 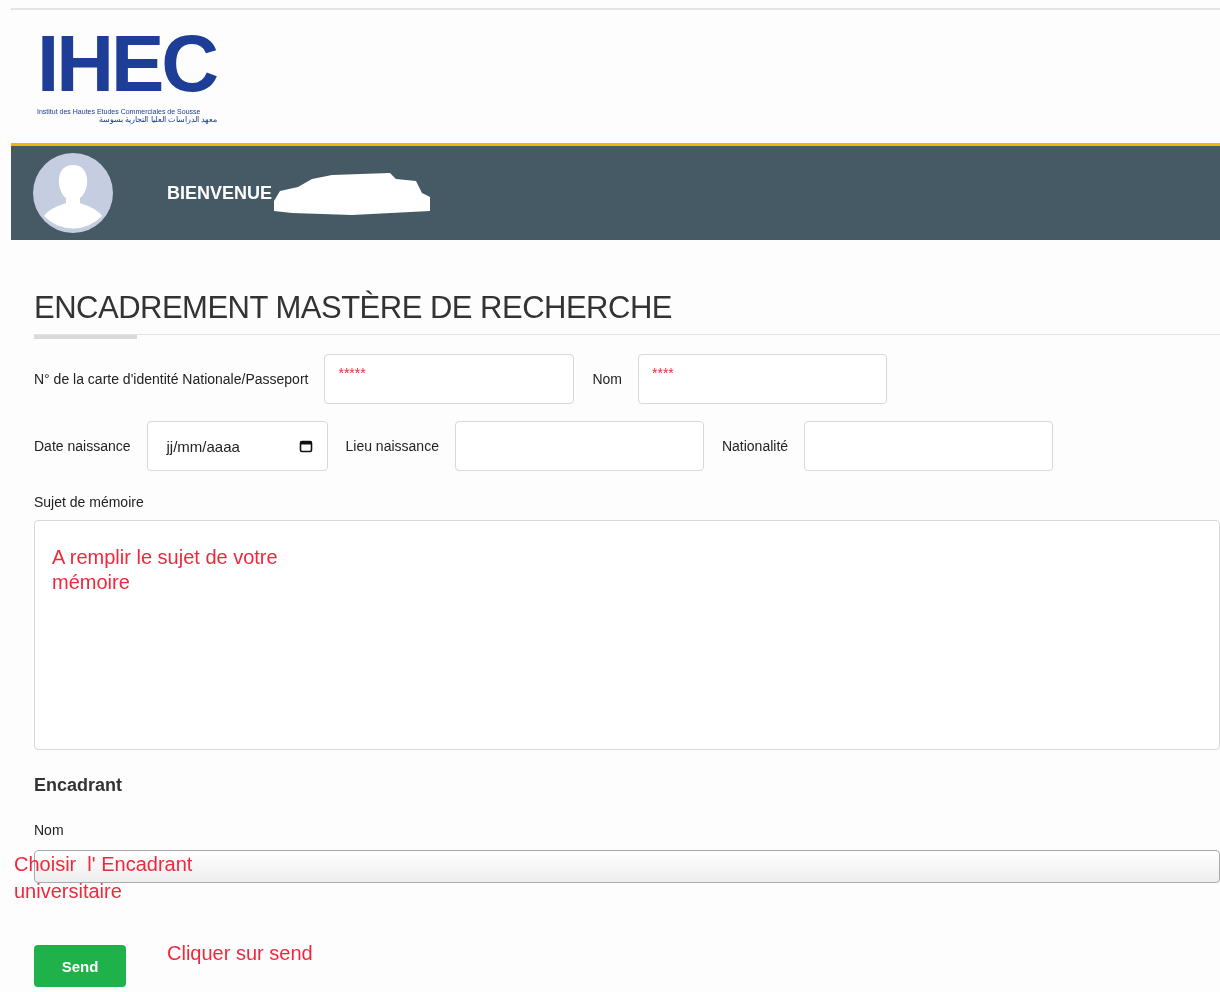 I want to click on annotation-text: *****, so click(x=352, y=373).